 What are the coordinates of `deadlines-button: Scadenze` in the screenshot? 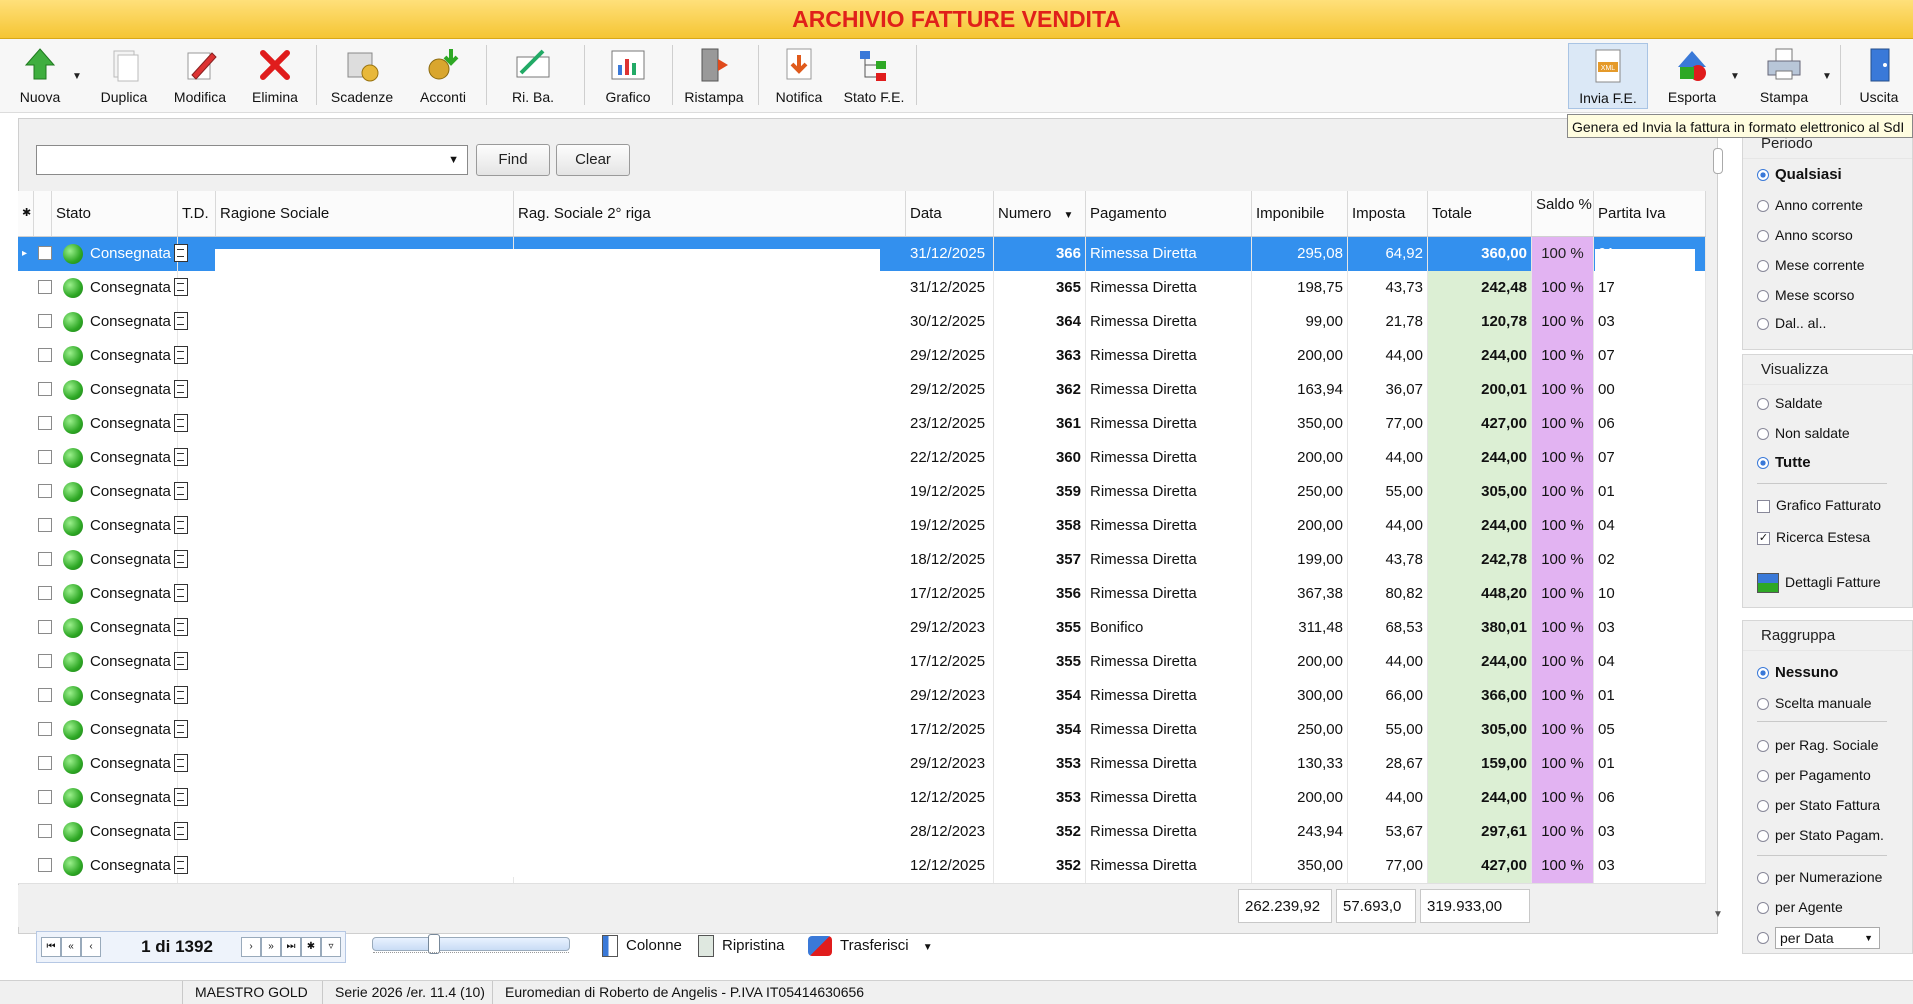 It's located at (362, 75).